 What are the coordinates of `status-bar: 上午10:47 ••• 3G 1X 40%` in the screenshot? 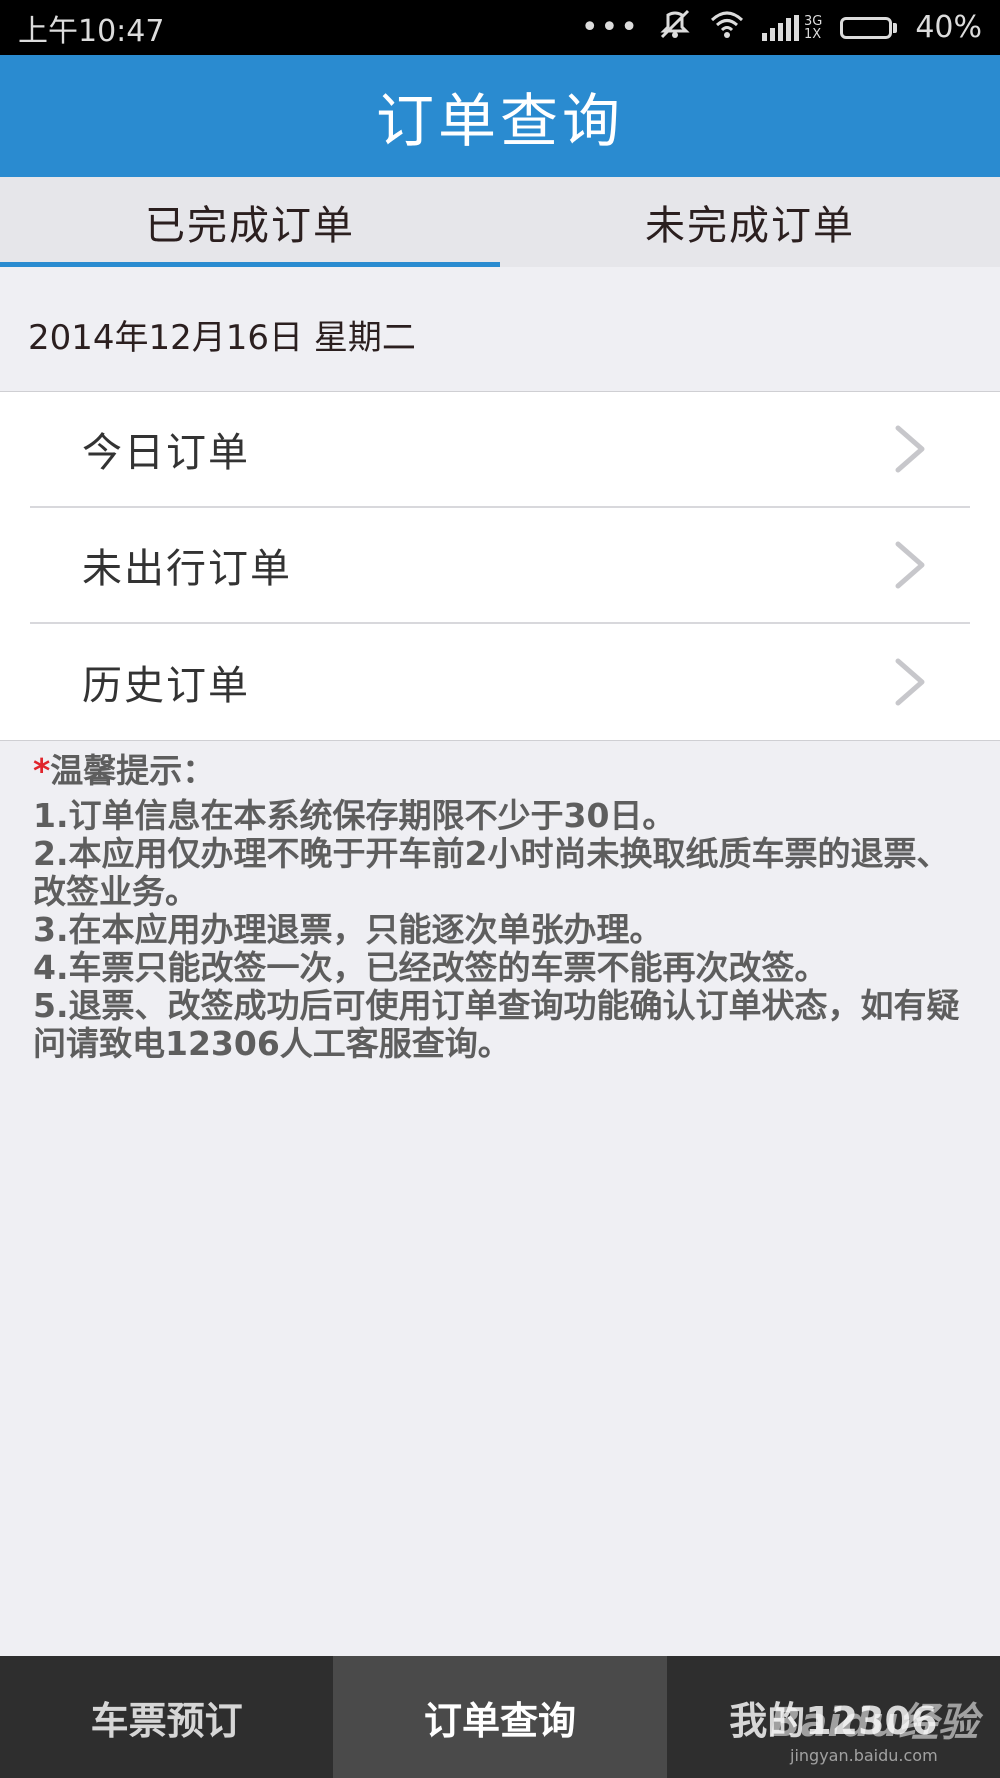 It's located at (500, 27).